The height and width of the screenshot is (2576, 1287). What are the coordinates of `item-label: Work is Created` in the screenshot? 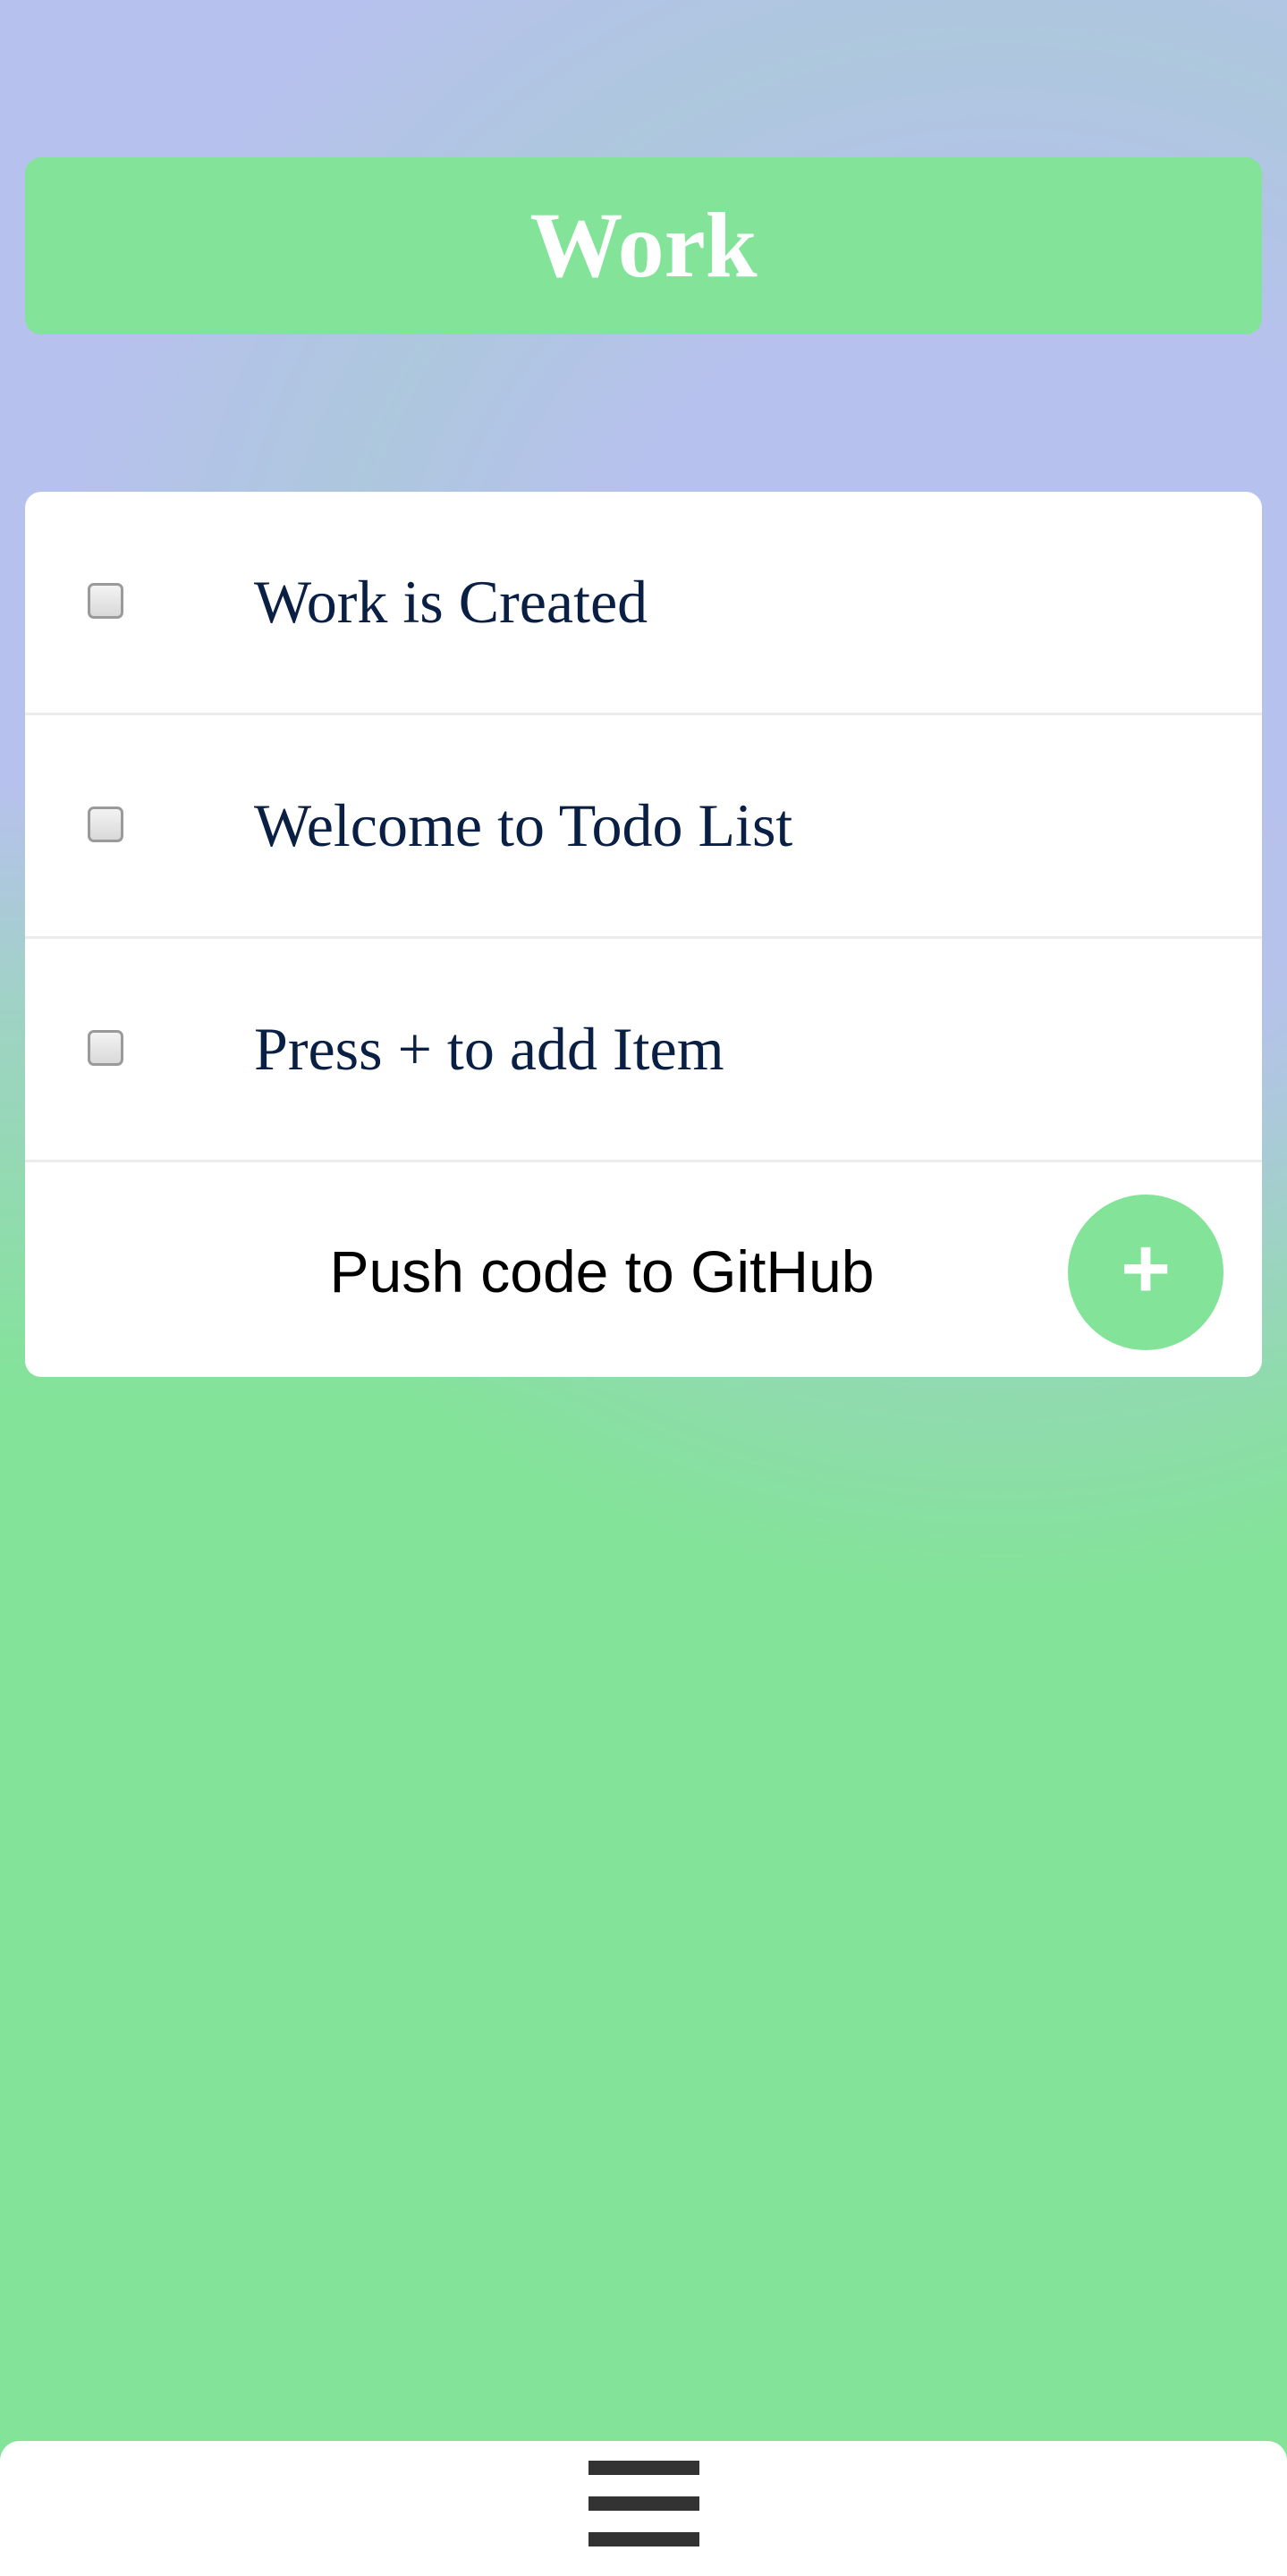 It's located at (451, 602).